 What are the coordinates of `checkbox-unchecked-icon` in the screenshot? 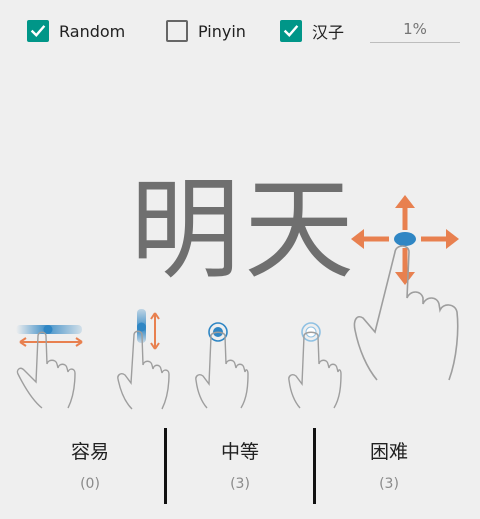 It's located at (177, 31).